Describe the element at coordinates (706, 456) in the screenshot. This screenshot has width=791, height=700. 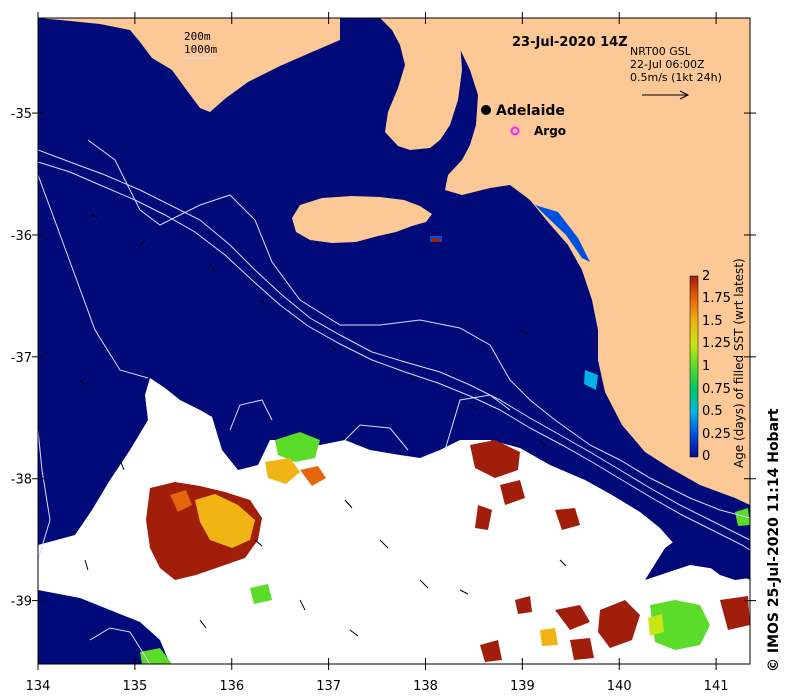
I see `colorbar-tick: 0` at that location.